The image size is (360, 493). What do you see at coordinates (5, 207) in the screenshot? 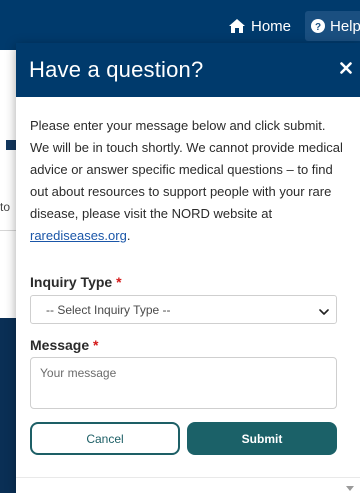
I see `background-partial-text: to` at bounding box center [5, 207].